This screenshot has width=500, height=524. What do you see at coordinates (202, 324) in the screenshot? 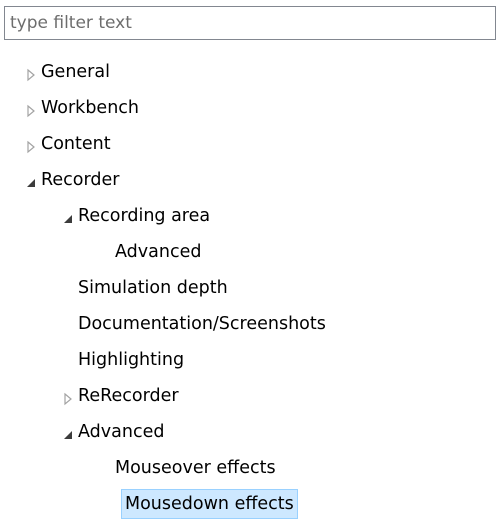
I see `tree-item-label: Documentation/Screenshots` at bounding box center [202, 324].